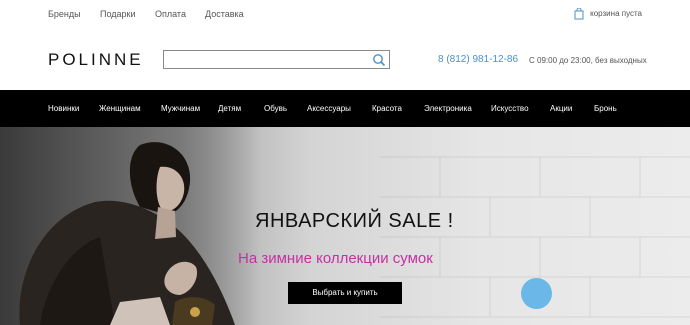 The image size is (690, 325). I want to click on hero-subtitle: На зимние коллекции сумок, so click(335, 258).